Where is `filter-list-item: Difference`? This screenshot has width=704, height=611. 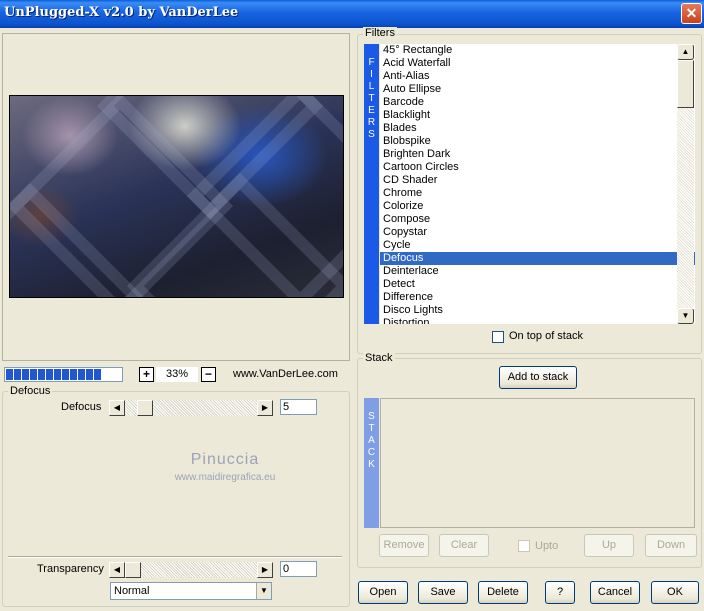 filter-list-item: Difference is located at coordinates (537, 297).